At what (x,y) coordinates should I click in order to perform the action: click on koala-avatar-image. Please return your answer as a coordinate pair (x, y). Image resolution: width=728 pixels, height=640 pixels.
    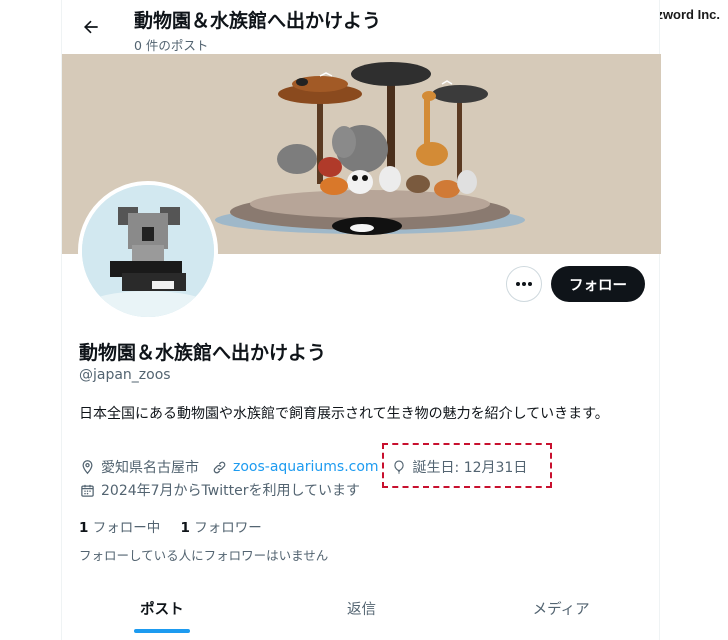
    Looking at the image, I should click on (148, 251).